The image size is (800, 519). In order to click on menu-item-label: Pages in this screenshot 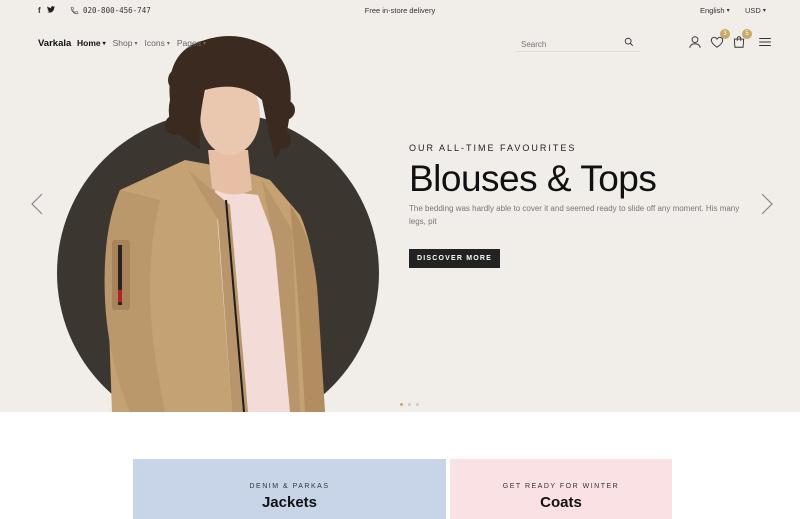, I will do `click(188, 43)`.